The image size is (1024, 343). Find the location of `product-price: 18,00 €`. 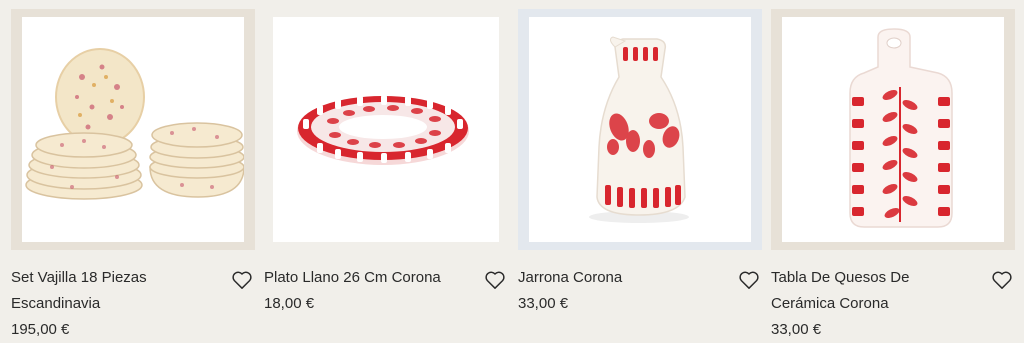

product-price: 18,00 € is located at coordinates (289, 303).